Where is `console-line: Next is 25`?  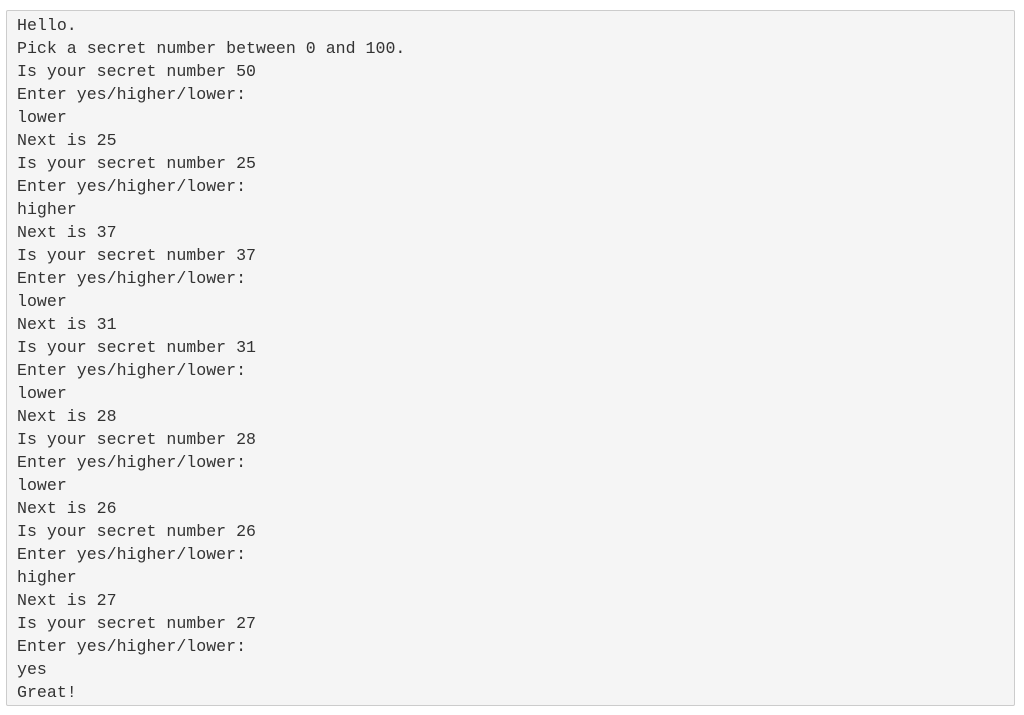 console-line: Next is 25 is located at coordinates (67, 140).